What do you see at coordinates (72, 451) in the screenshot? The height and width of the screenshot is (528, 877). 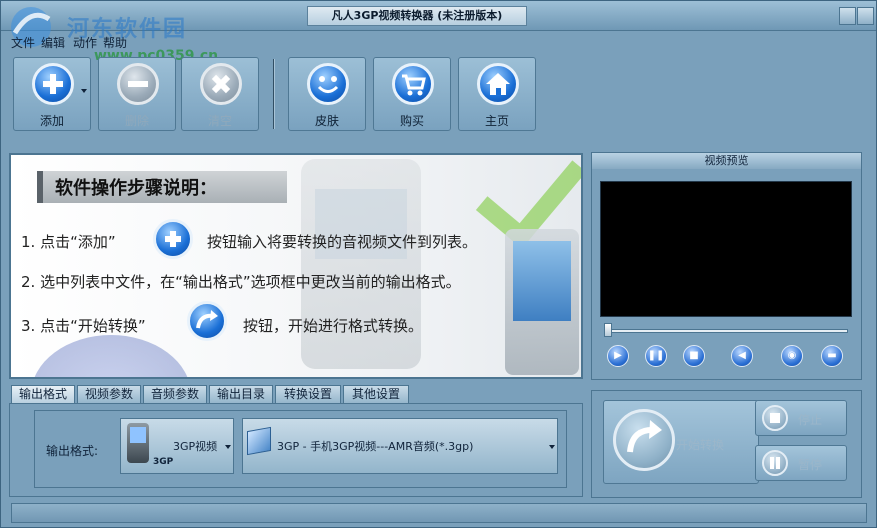 I see `output-format-label: 输出格式:` at bounding box center [72, 451].